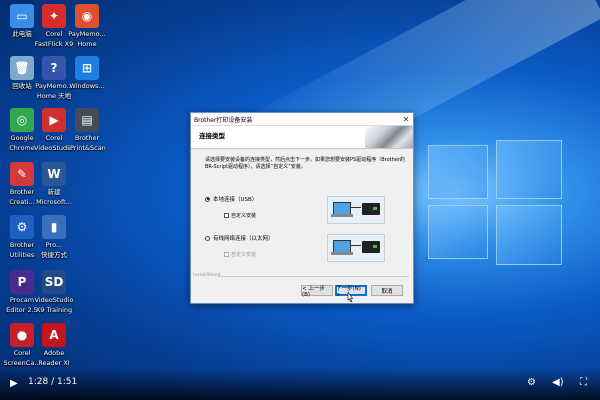  What do you see at coordinates (22, 68) in the screenshot?
I see `app-icon: 🗑` at bounding box center [22, 68].